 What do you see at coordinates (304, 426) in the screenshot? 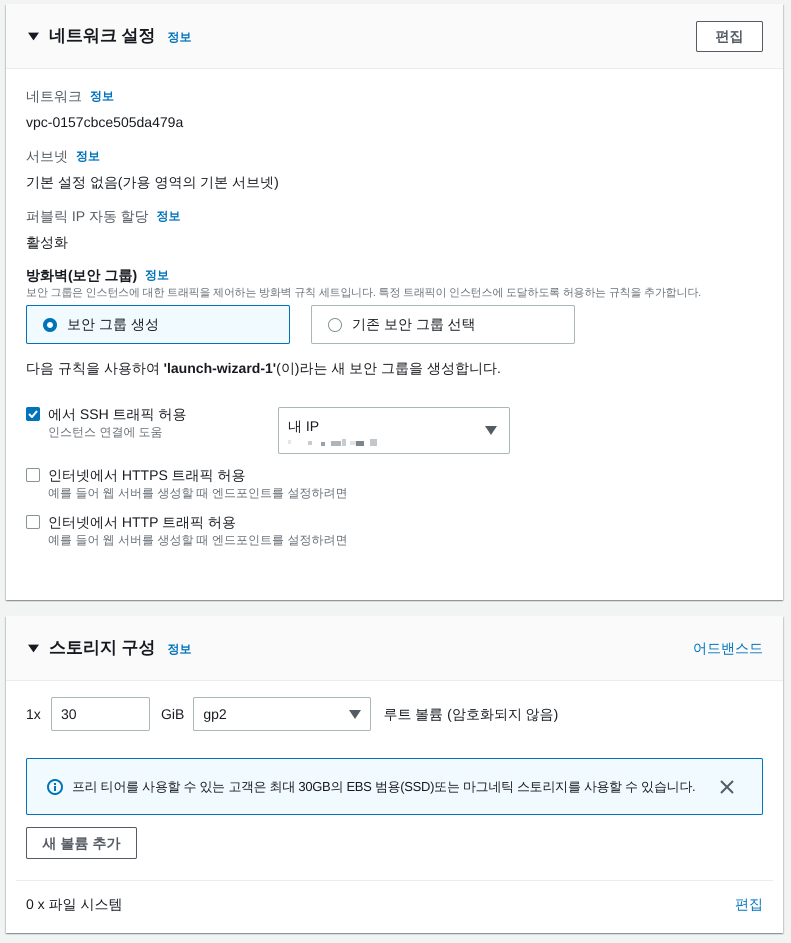
I see `dropdown-value: 내 IP` at bounding box center [304, 426].